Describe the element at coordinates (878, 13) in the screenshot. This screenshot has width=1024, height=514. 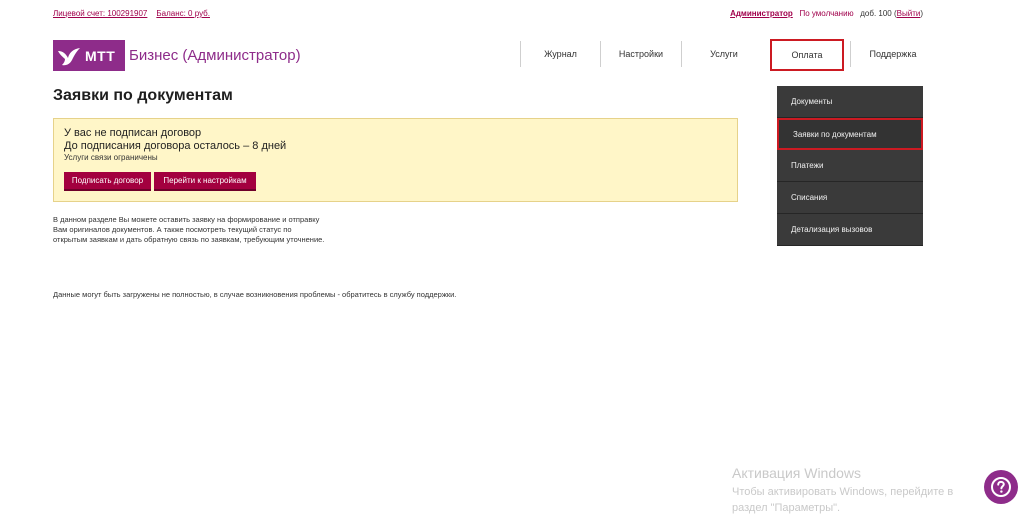
I see `extension-label: доб. 100 (` at that location.